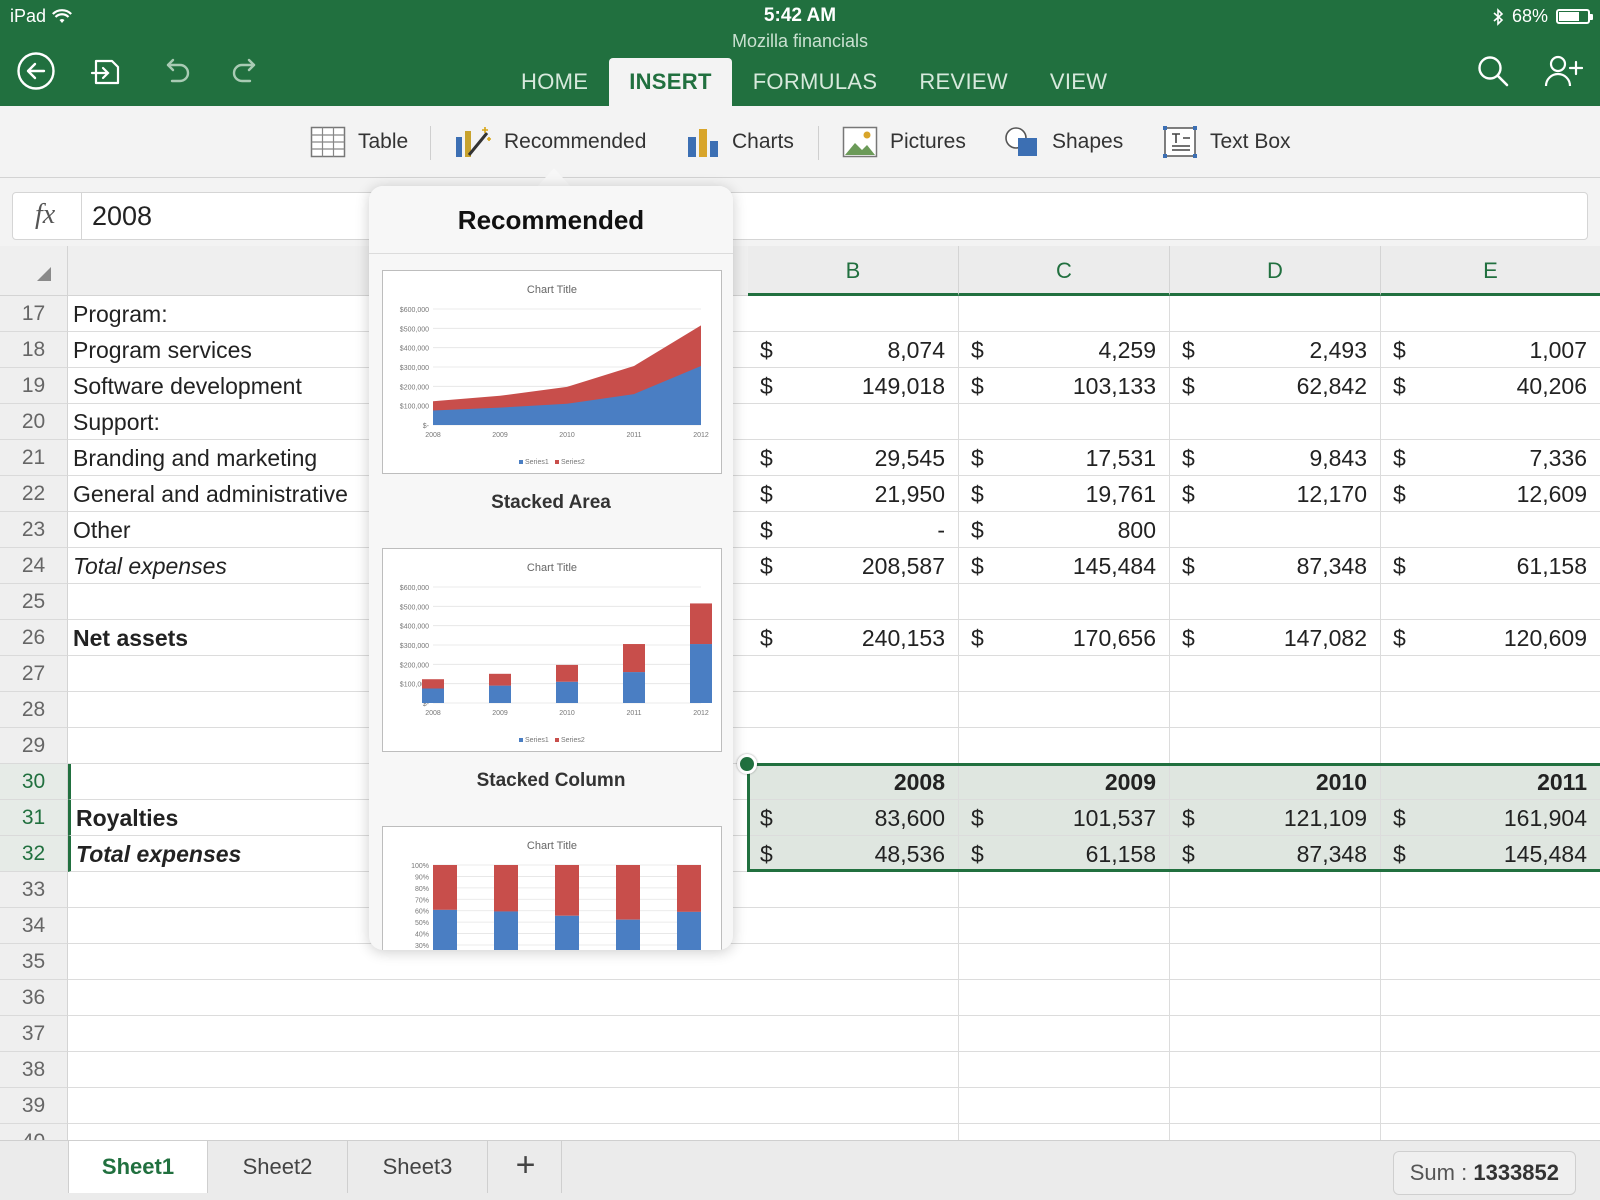 The image size is (1600, 1200). I want to click on row-number: 20, so click(34, 422).